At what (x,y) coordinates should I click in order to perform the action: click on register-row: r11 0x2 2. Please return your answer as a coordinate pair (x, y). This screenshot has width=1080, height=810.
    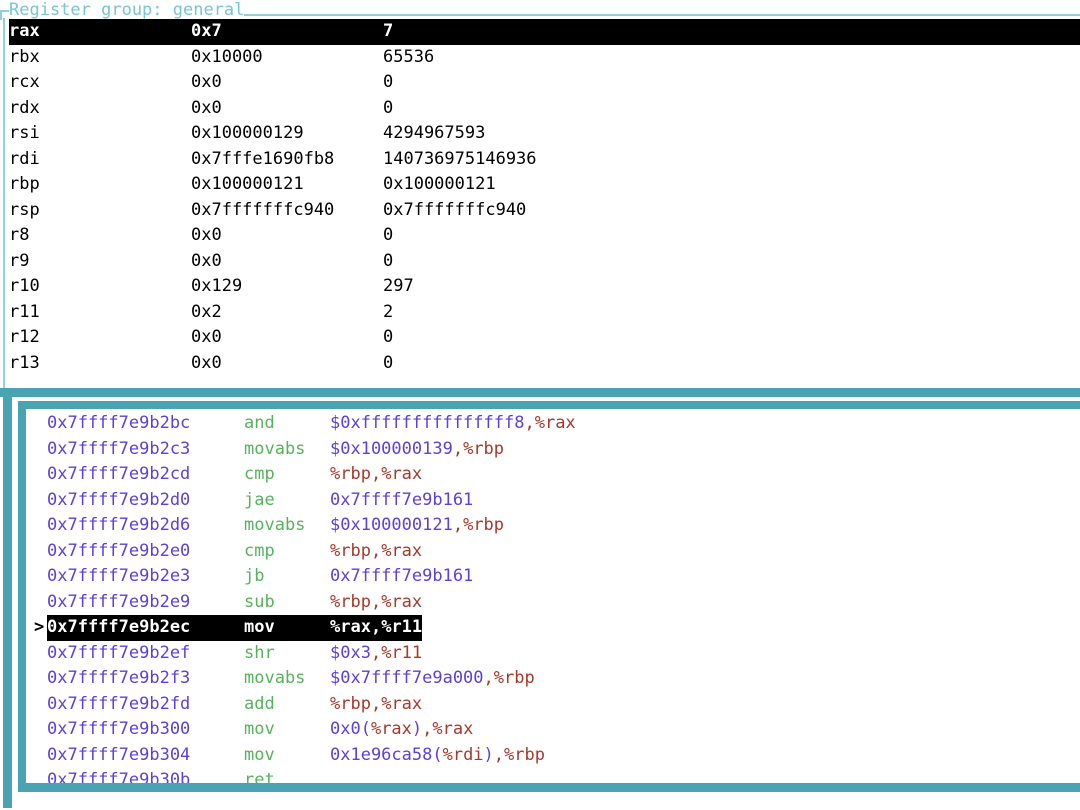
    Looking at the image, I should click on (544, 313).